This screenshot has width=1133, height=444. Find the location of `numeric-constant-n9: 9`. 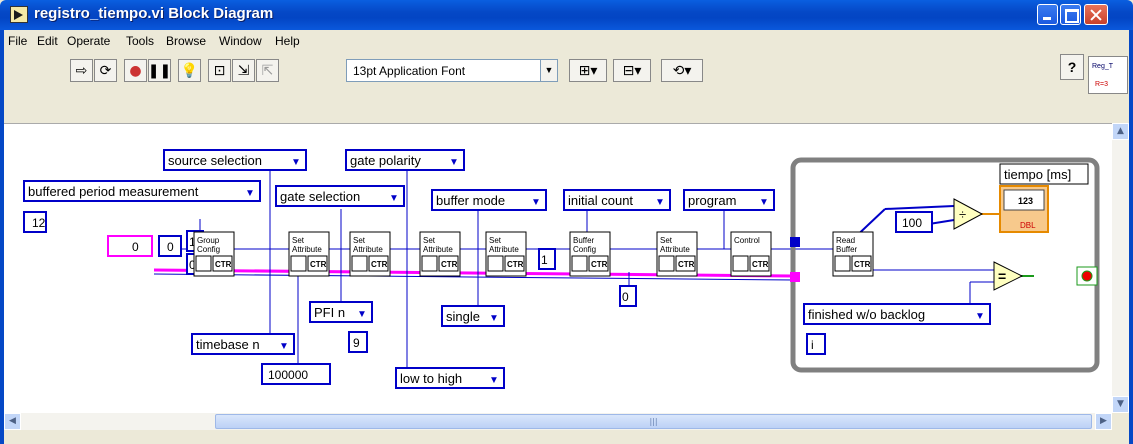

numeric-constant-n9: 9 is located at coordinates (358, 342).